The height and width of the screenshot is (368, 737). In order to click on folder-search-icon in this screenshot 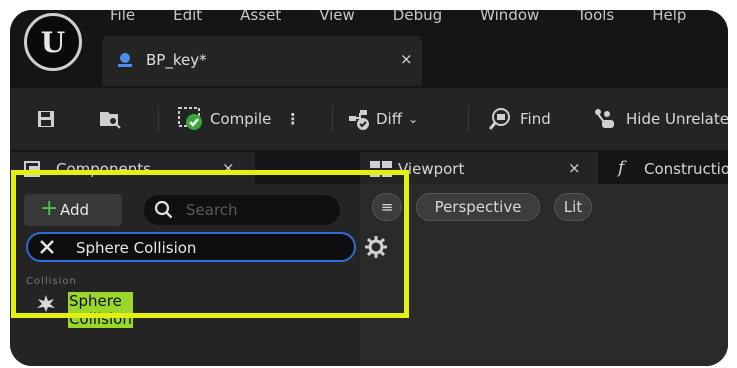, I will do `click(110, 120)`.